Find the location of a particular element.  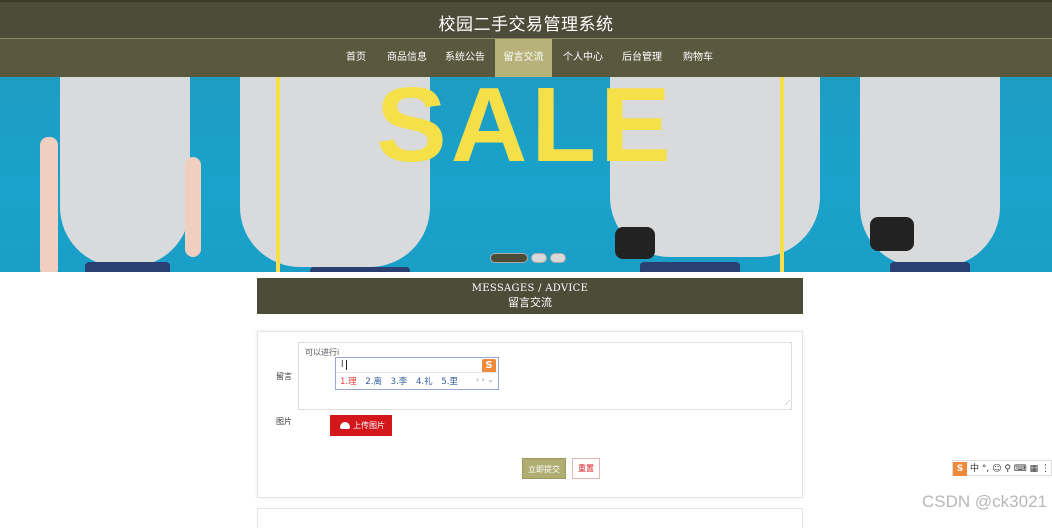

watermark: CSDN @ck3021 is located at coordinates (984, 501).